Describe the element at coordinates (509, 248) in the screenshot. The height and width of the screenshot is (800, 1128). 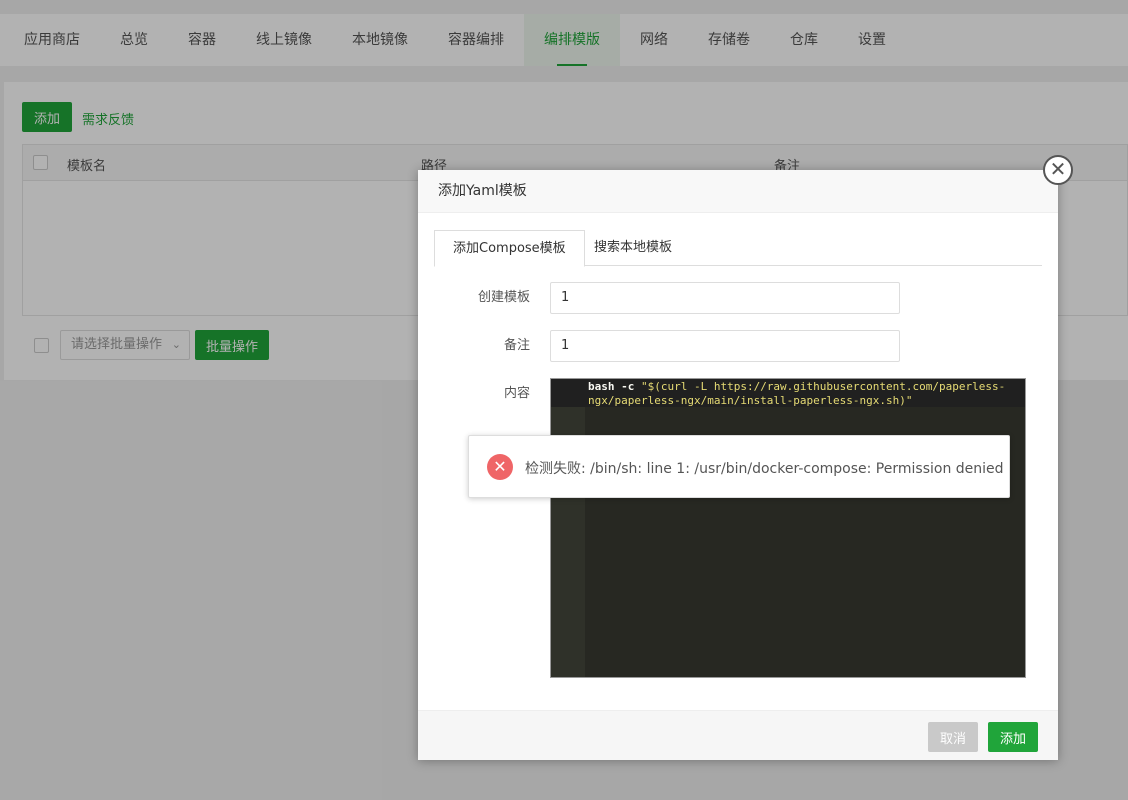
I see `tab-add-compose-template: 添加Compose模板` at that location.